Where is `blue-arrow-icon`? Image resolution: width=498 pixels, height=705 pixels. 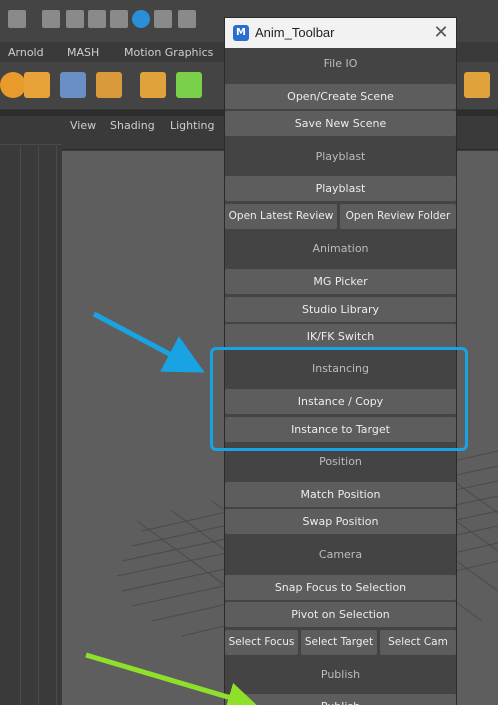 blue-arrow-icon is located at coordinates (148, 342).